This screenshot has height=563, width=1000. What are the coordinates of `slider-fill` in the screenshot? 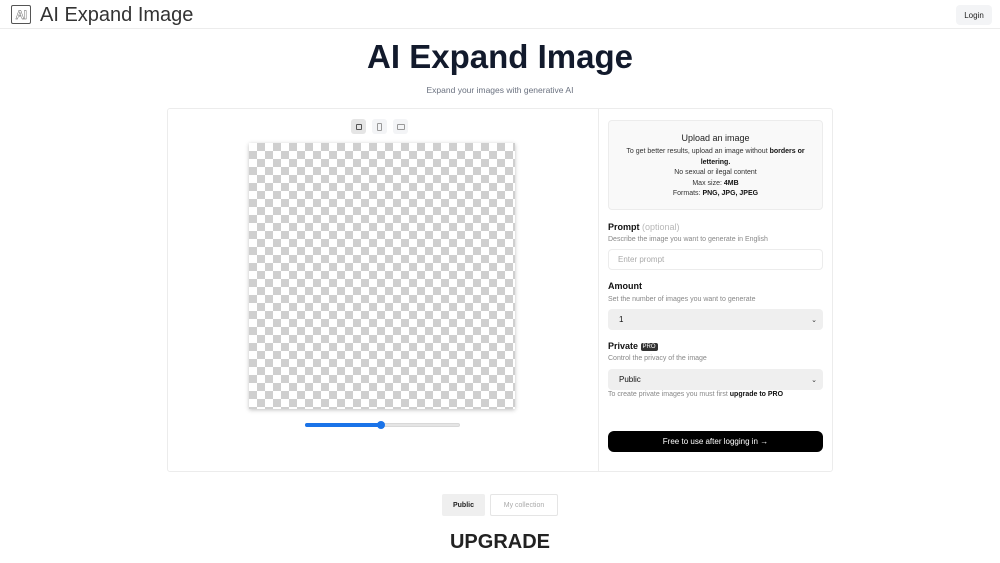 It's located at (343, 425).